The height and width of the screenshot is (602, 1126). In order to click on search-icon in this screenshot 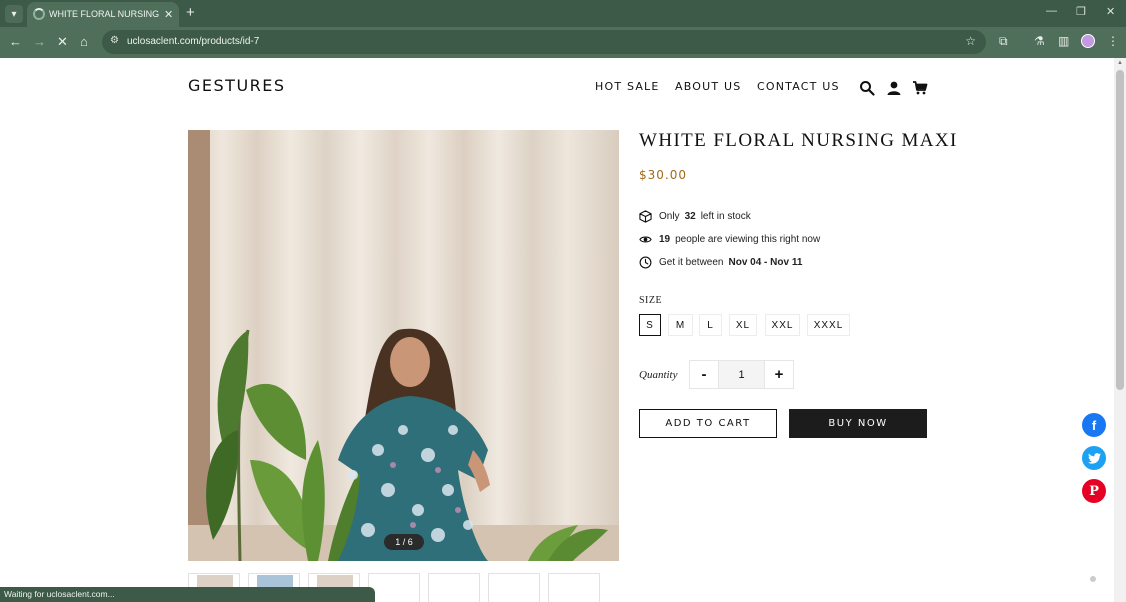, I will do `click(867, 88)`.